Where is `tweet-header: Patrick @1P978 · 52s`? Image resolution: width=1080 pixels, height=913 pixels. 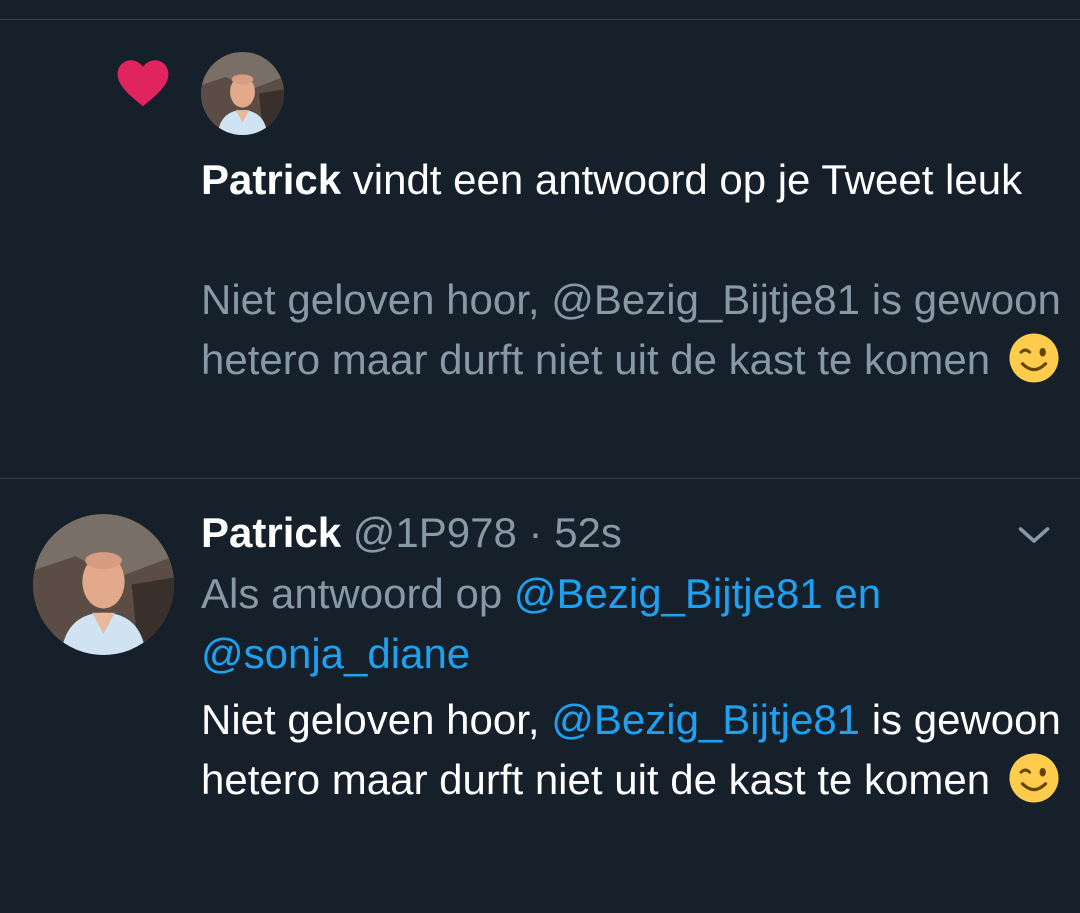 tweet-header: Patrick @1P978 · 52s is located at coordinates (601, 533).